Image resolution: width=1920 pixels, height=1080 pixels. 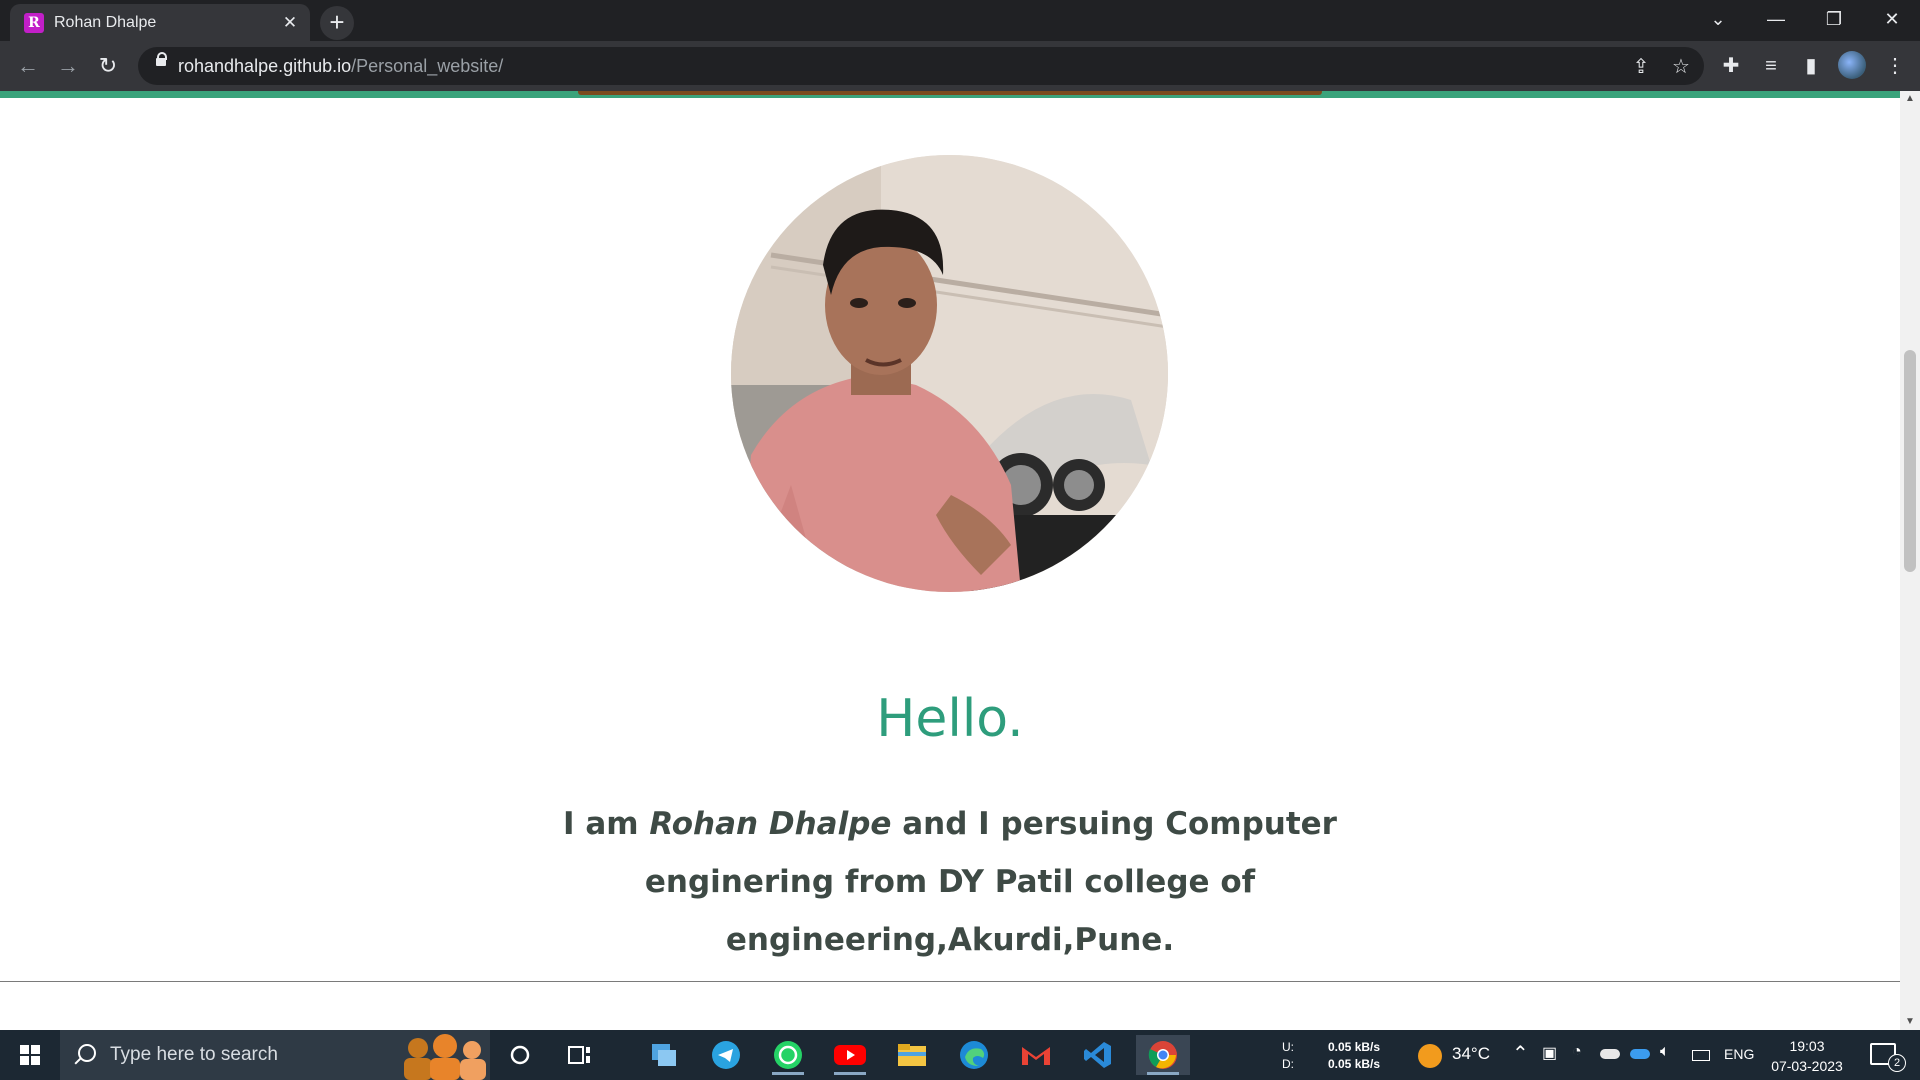 I want to click on telegram-icon, so click(x=726, y=1055).